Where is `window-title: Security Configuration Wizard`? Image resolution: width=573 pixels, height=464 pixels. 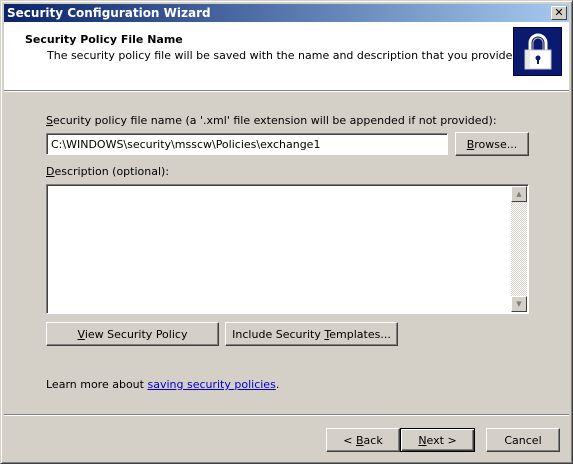 window-title: Security Configuration Wizard is located at coordinates (109, 13).